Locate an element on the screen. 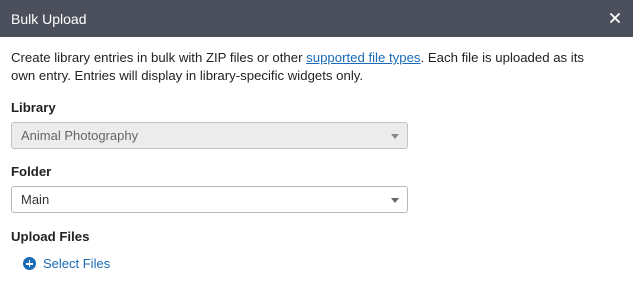 This screenshot has height=283, width=633. close-button is located at coordinates (615, 18).